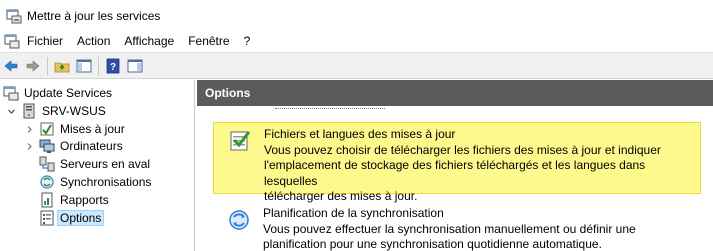 Image resolution: width=713 pixels, height=251 pixels. Describe the element at coordinates (208, 41) in the screenshot. I see `menu-fenetre: Fenêtre` at that location.